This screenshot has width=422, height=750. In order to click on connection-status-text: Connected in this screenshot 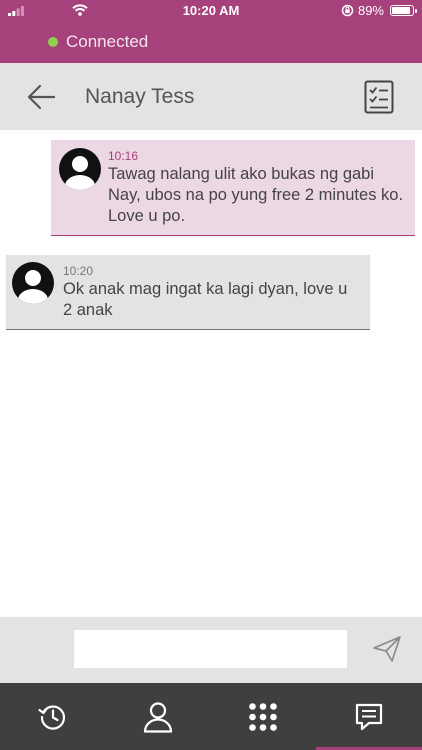, I will do `click(107, 41)`.